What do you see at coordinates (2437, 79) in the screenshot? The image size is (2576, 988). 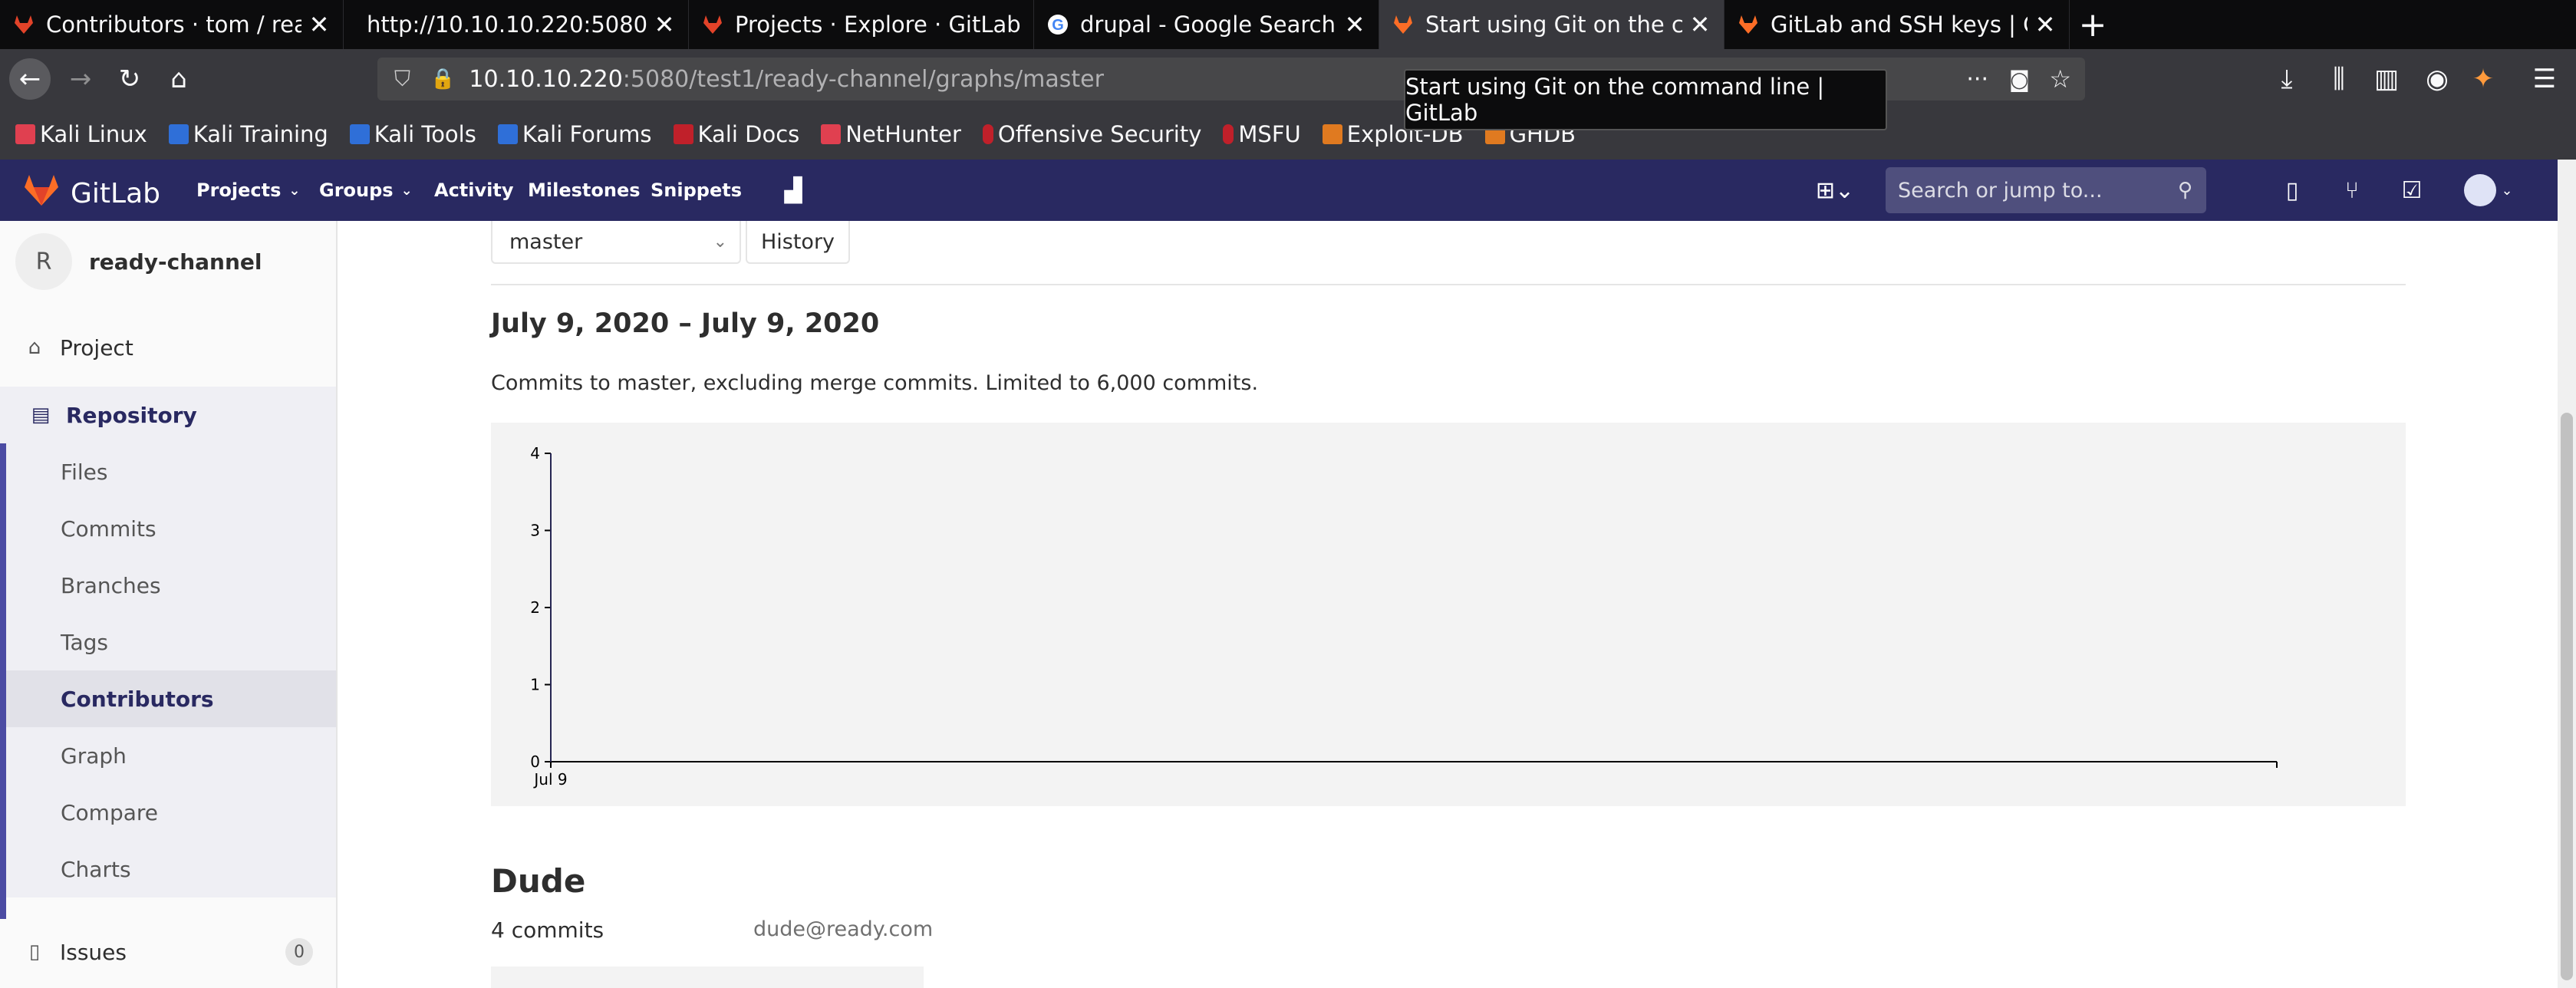 I see `account-icon: ◉` at bounding box center [2437, 79].